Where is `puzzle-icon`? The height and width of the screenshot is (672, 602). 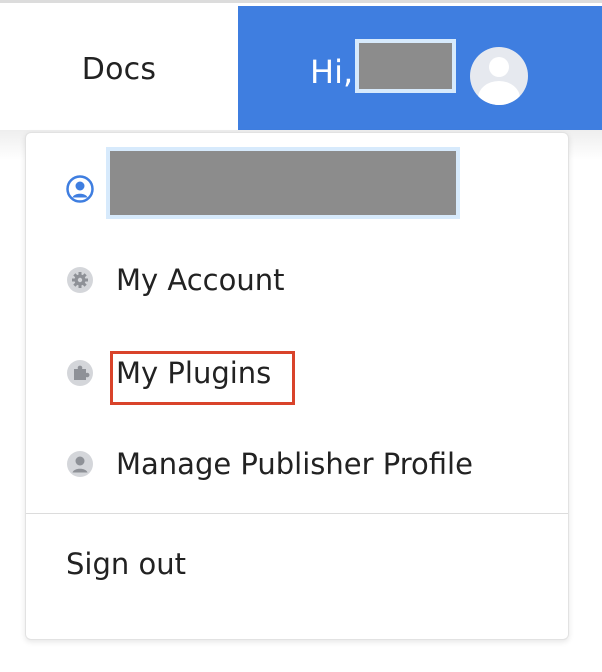 puzzle-icon is located at coordinates (80, 373).